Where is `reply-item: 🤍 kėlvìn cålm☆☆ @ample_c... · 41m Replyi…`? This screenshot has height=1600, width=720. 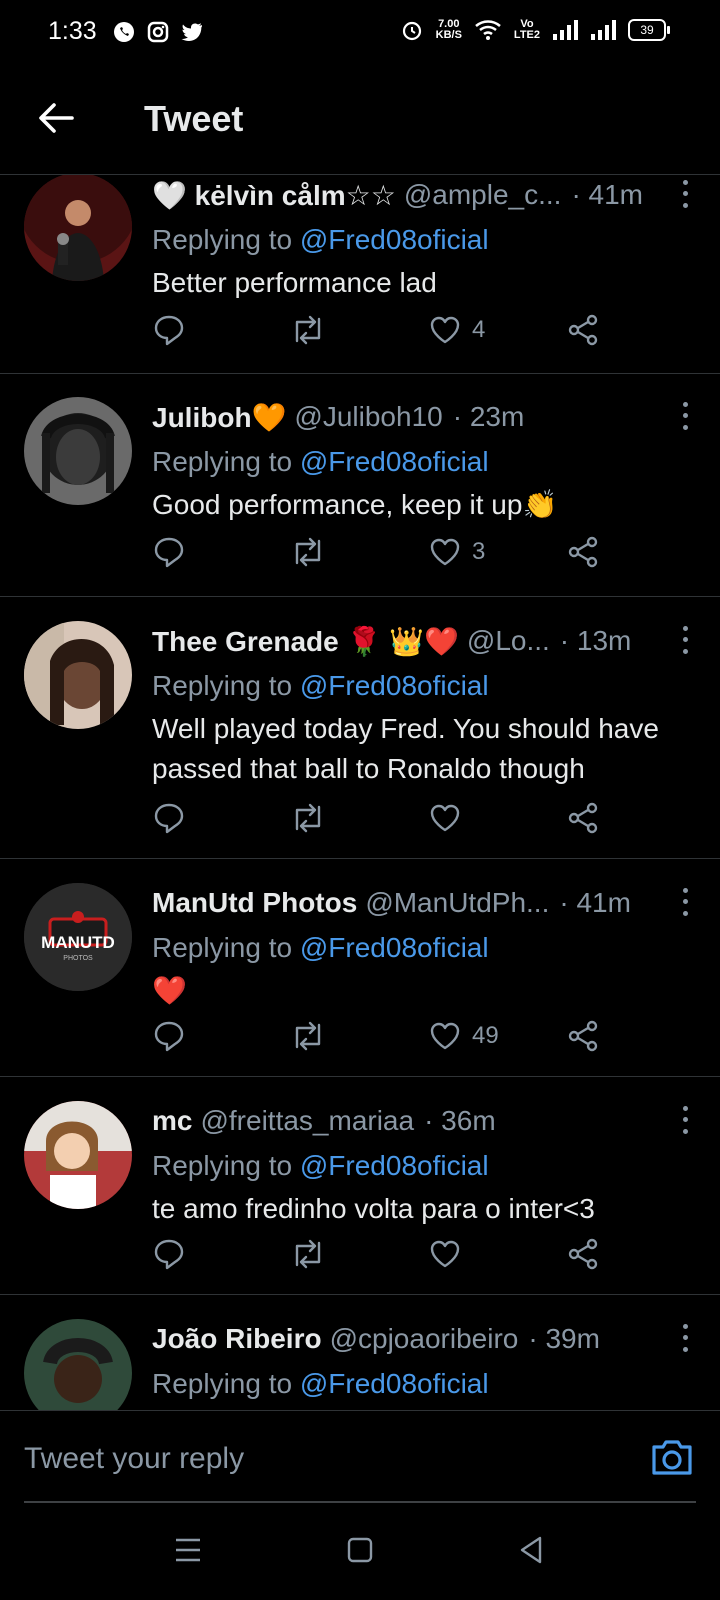
reply-item: 🤍 kėlvìn cålm☆☆ @ample_c... · 41m Replyi… is located at coordinates (360, 274).